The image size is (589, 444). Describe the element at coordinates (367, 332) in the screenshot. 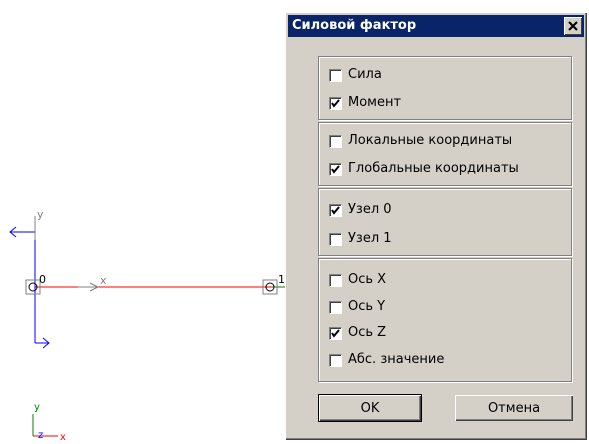

I see `checkbox-axis-z-label: Ось Z` at that location.